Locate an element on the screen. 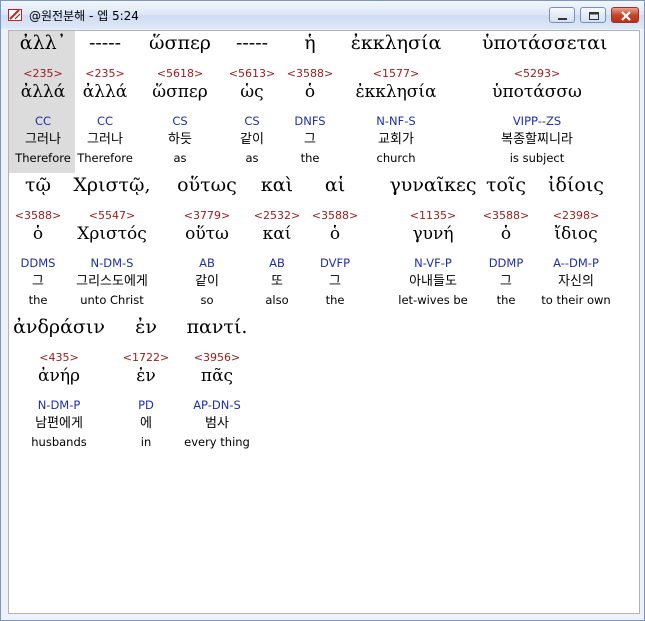 Image resolution: width=645 pixels, height=621 pixels. lemma: ὑποτάσσω is located at coordinates (537, 92).